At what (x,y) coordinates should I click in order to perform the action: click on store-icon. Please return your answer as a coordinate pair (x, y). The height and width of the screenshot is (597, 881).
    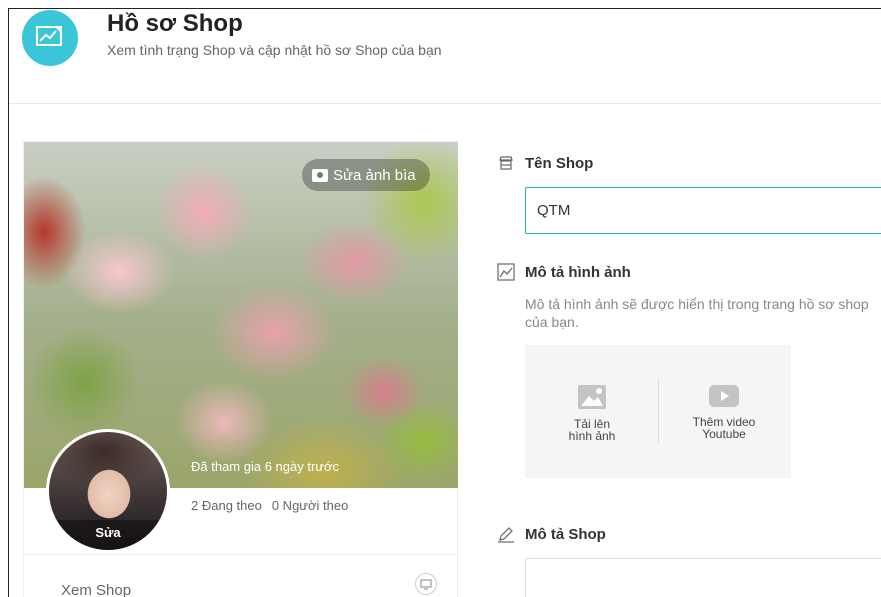
    Looking at the image, I should click on (506, 163).